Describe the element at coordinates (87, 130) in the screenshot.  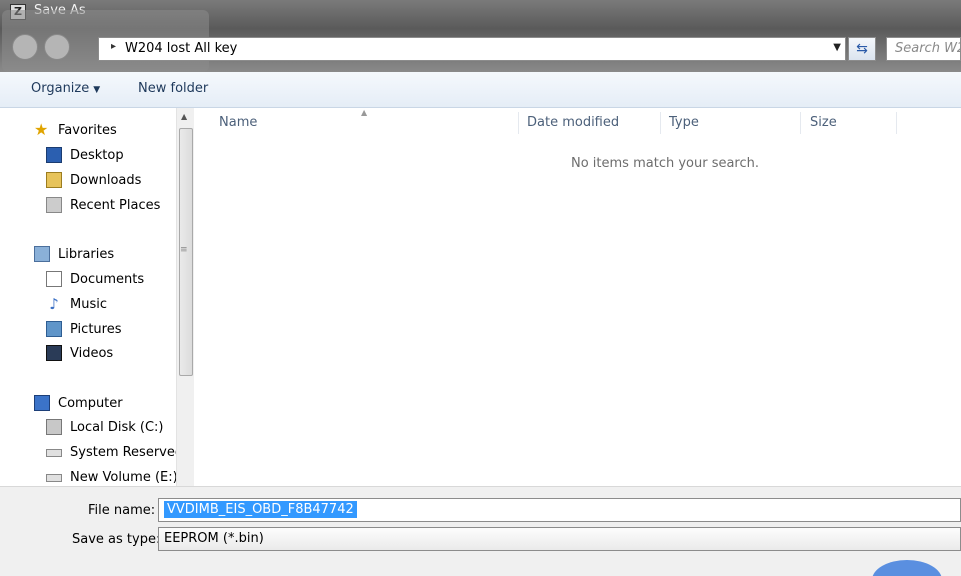
I see `nav-label: Favorites` at that location.